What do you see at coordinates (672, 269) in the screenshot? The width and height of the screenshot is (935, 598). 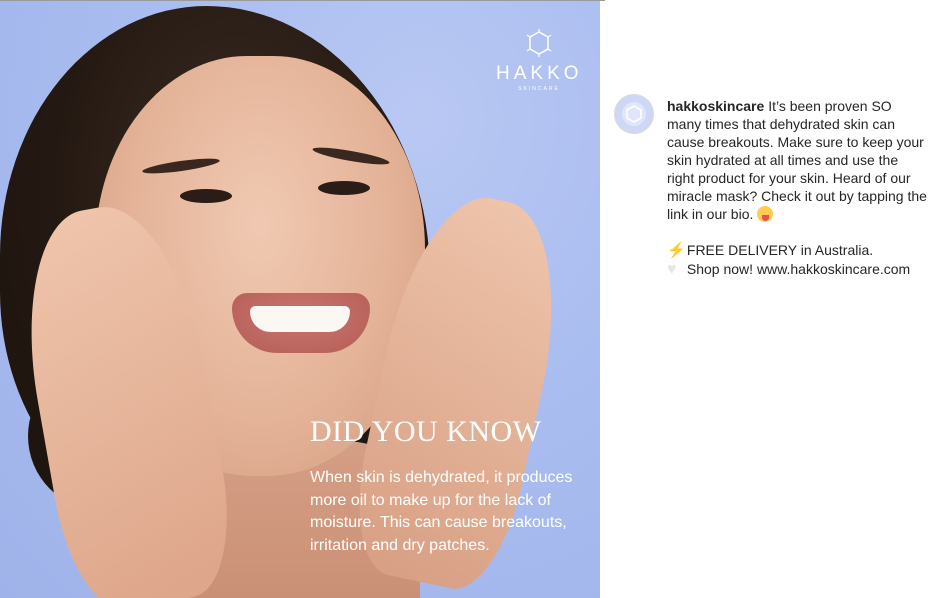 I see `white-heart-icon: ♥` at bounding box center [672, 269].